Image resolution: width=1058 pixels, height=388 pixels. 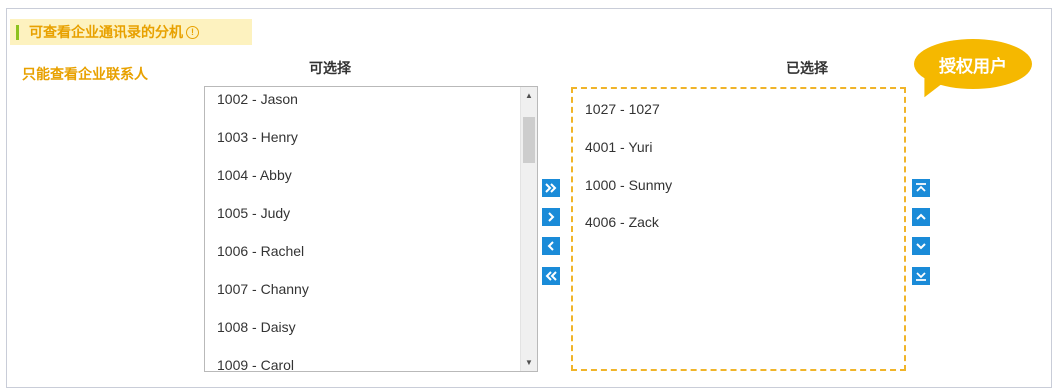 I want to click on section-title: 可查看企业通讯录的分机 !, so click(x=131, y=32).